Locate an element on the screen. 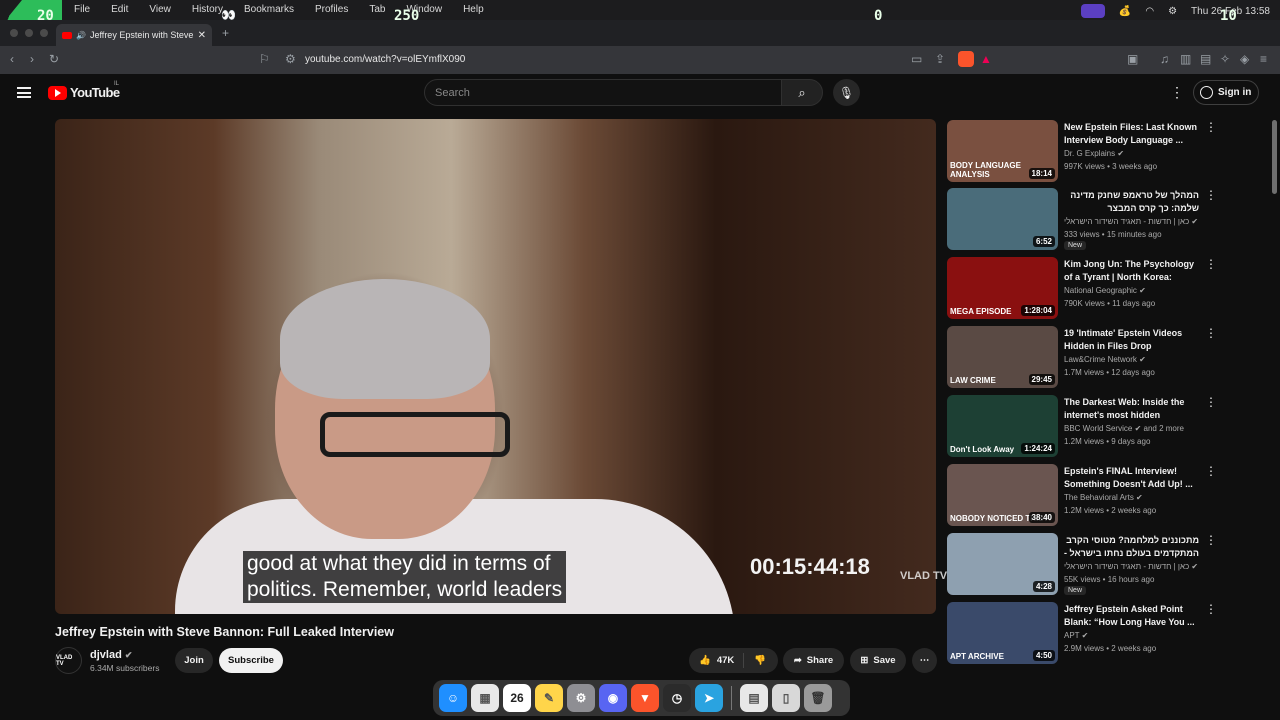 Image resolution: width=1280 pixels, height=720 pixels. save-button: ⊞ Save is located at coordinates (878, 660).